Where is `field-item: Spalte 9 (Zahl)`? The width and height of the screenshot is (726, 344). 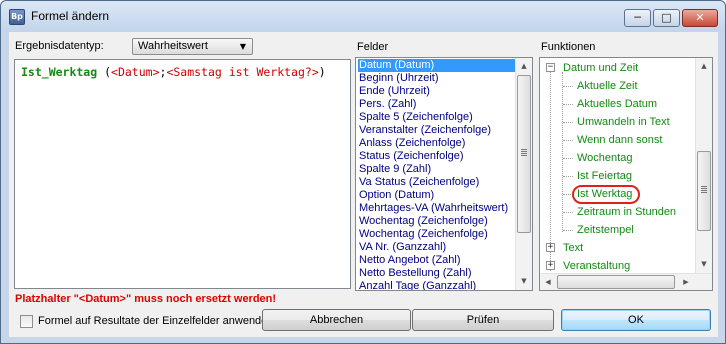 field-item: Spalte 9 (Zahl) is located at coordinates (394, 169).